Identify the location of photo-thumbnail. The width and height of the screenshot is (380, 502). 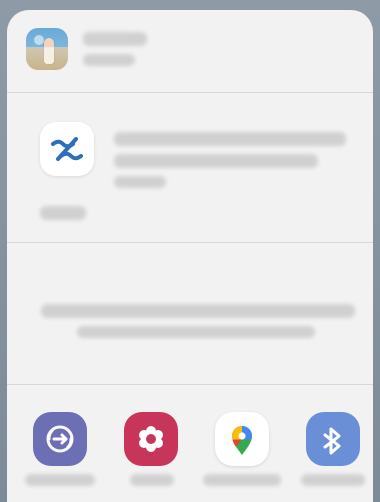
(47, 49).